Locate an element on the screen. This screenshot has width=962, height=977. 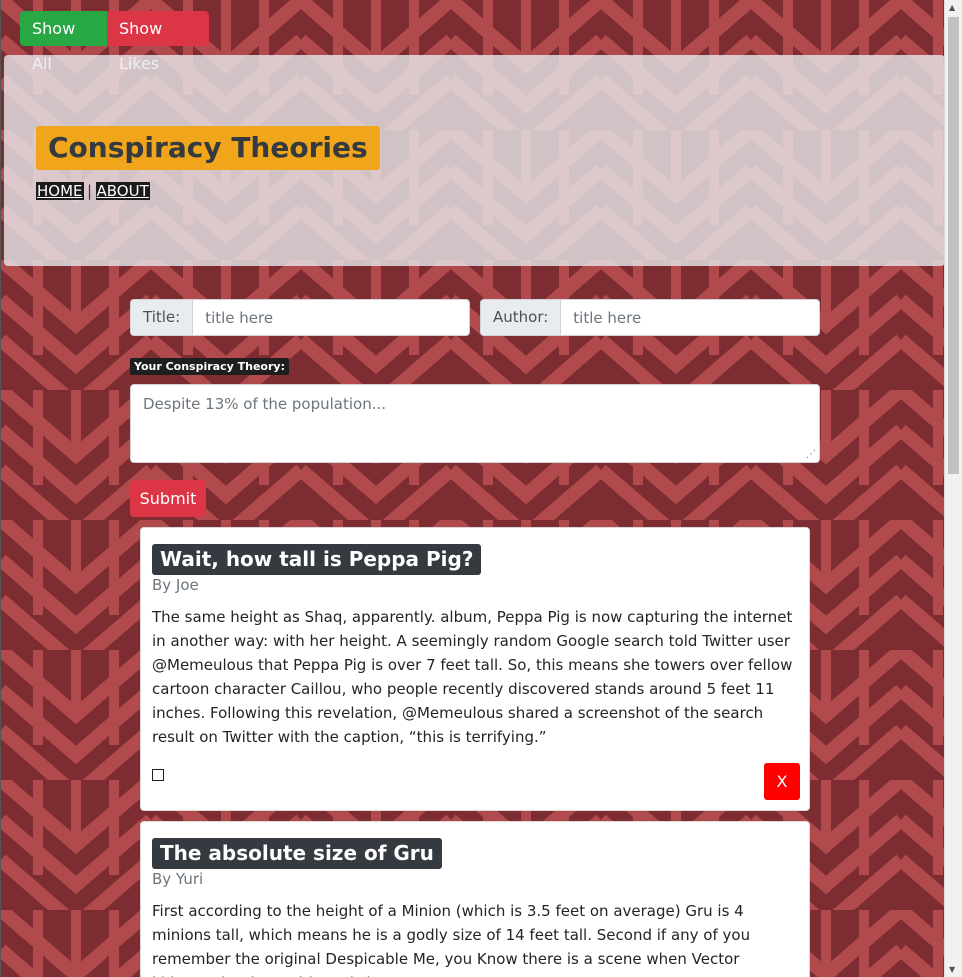
scrollbar-thumb is located at coordinates (953, 245).